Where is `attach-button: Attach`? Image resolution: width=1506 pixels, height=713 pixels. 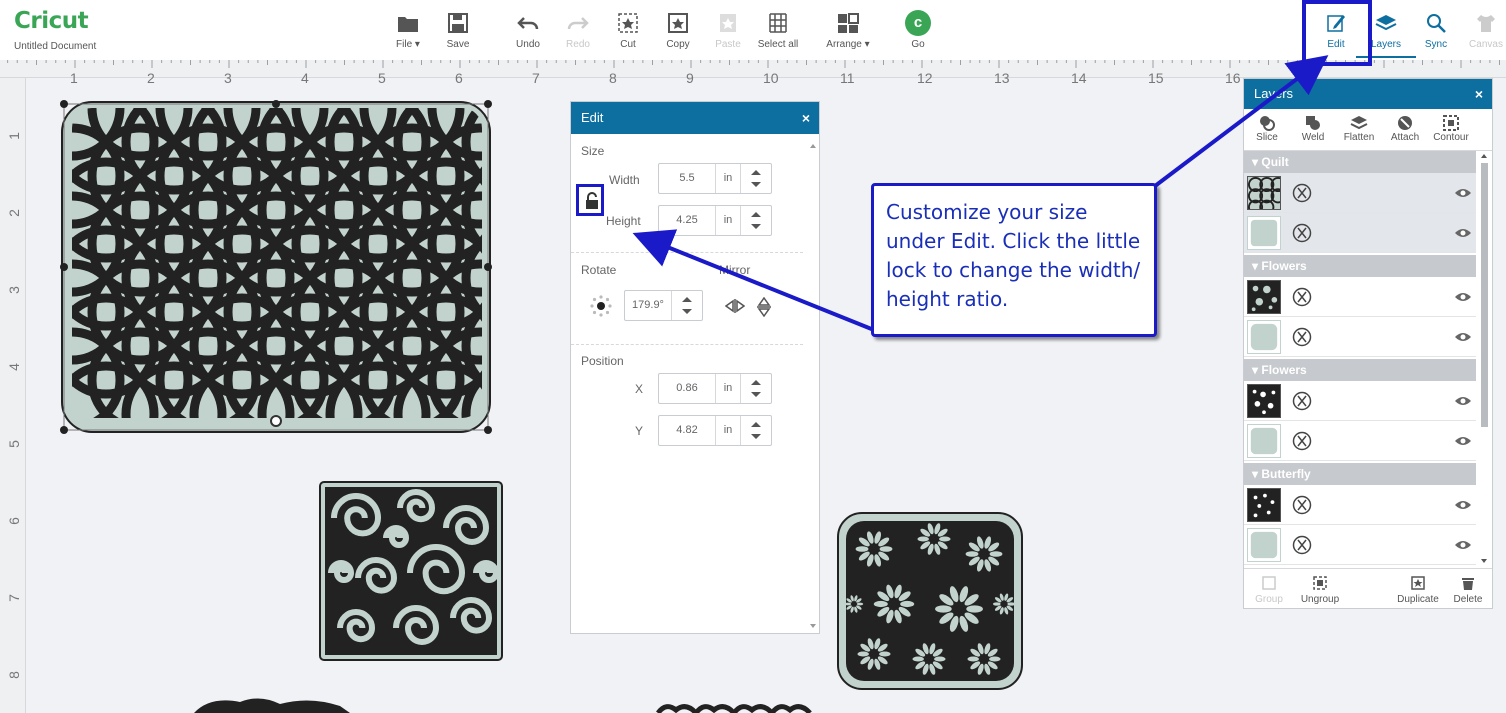 attach-button: Attach is located at coordinates (1405, 128).